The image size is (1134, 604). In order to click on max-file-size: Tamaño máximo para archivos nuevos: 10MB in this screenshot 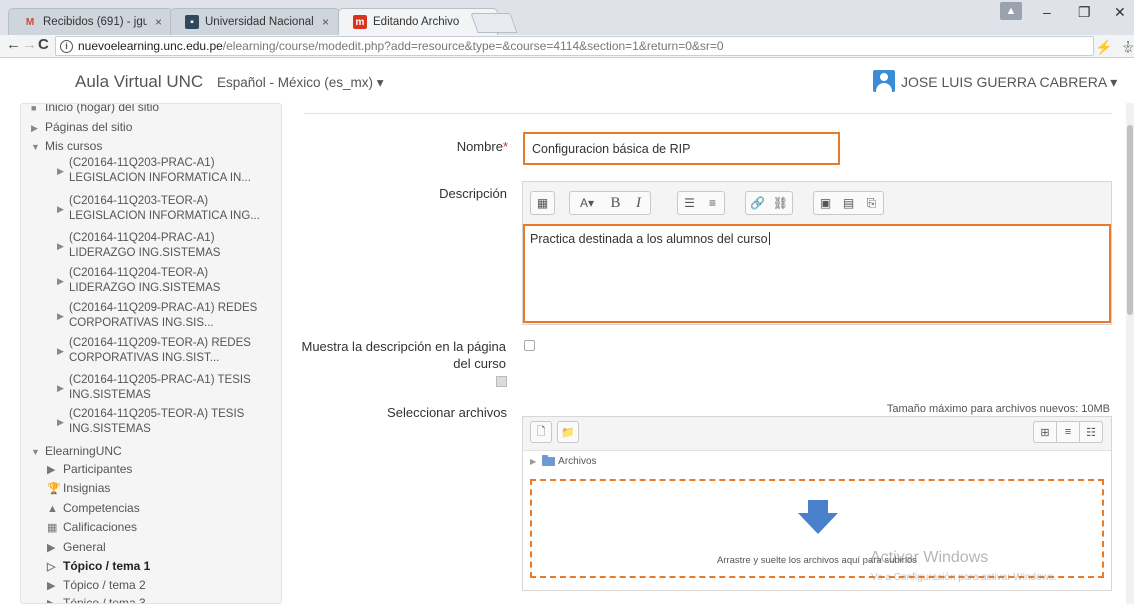, I will do `click(998, 409)`.